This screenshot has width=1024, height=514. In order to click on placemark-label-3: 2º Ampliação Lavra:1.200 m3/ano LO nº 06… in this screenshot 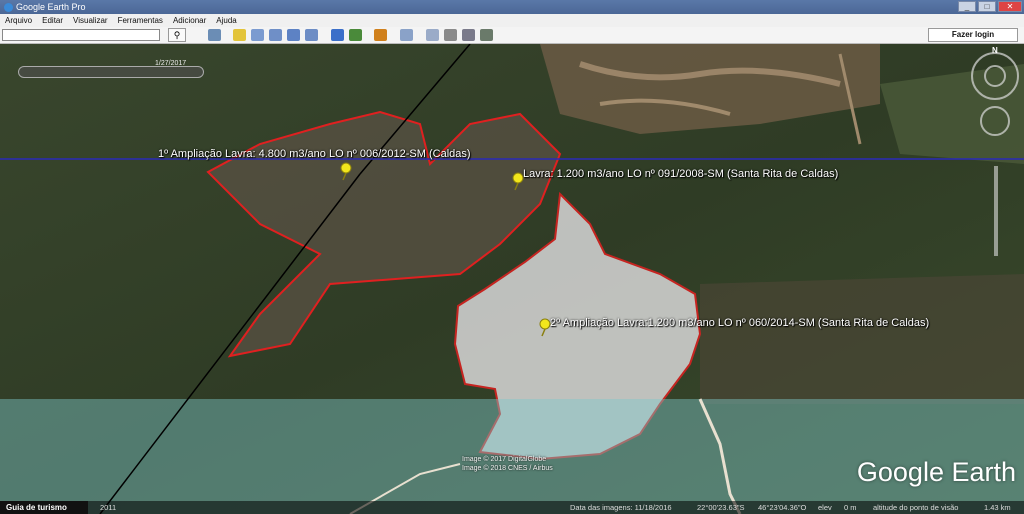, I will do `click(739, 323)`.